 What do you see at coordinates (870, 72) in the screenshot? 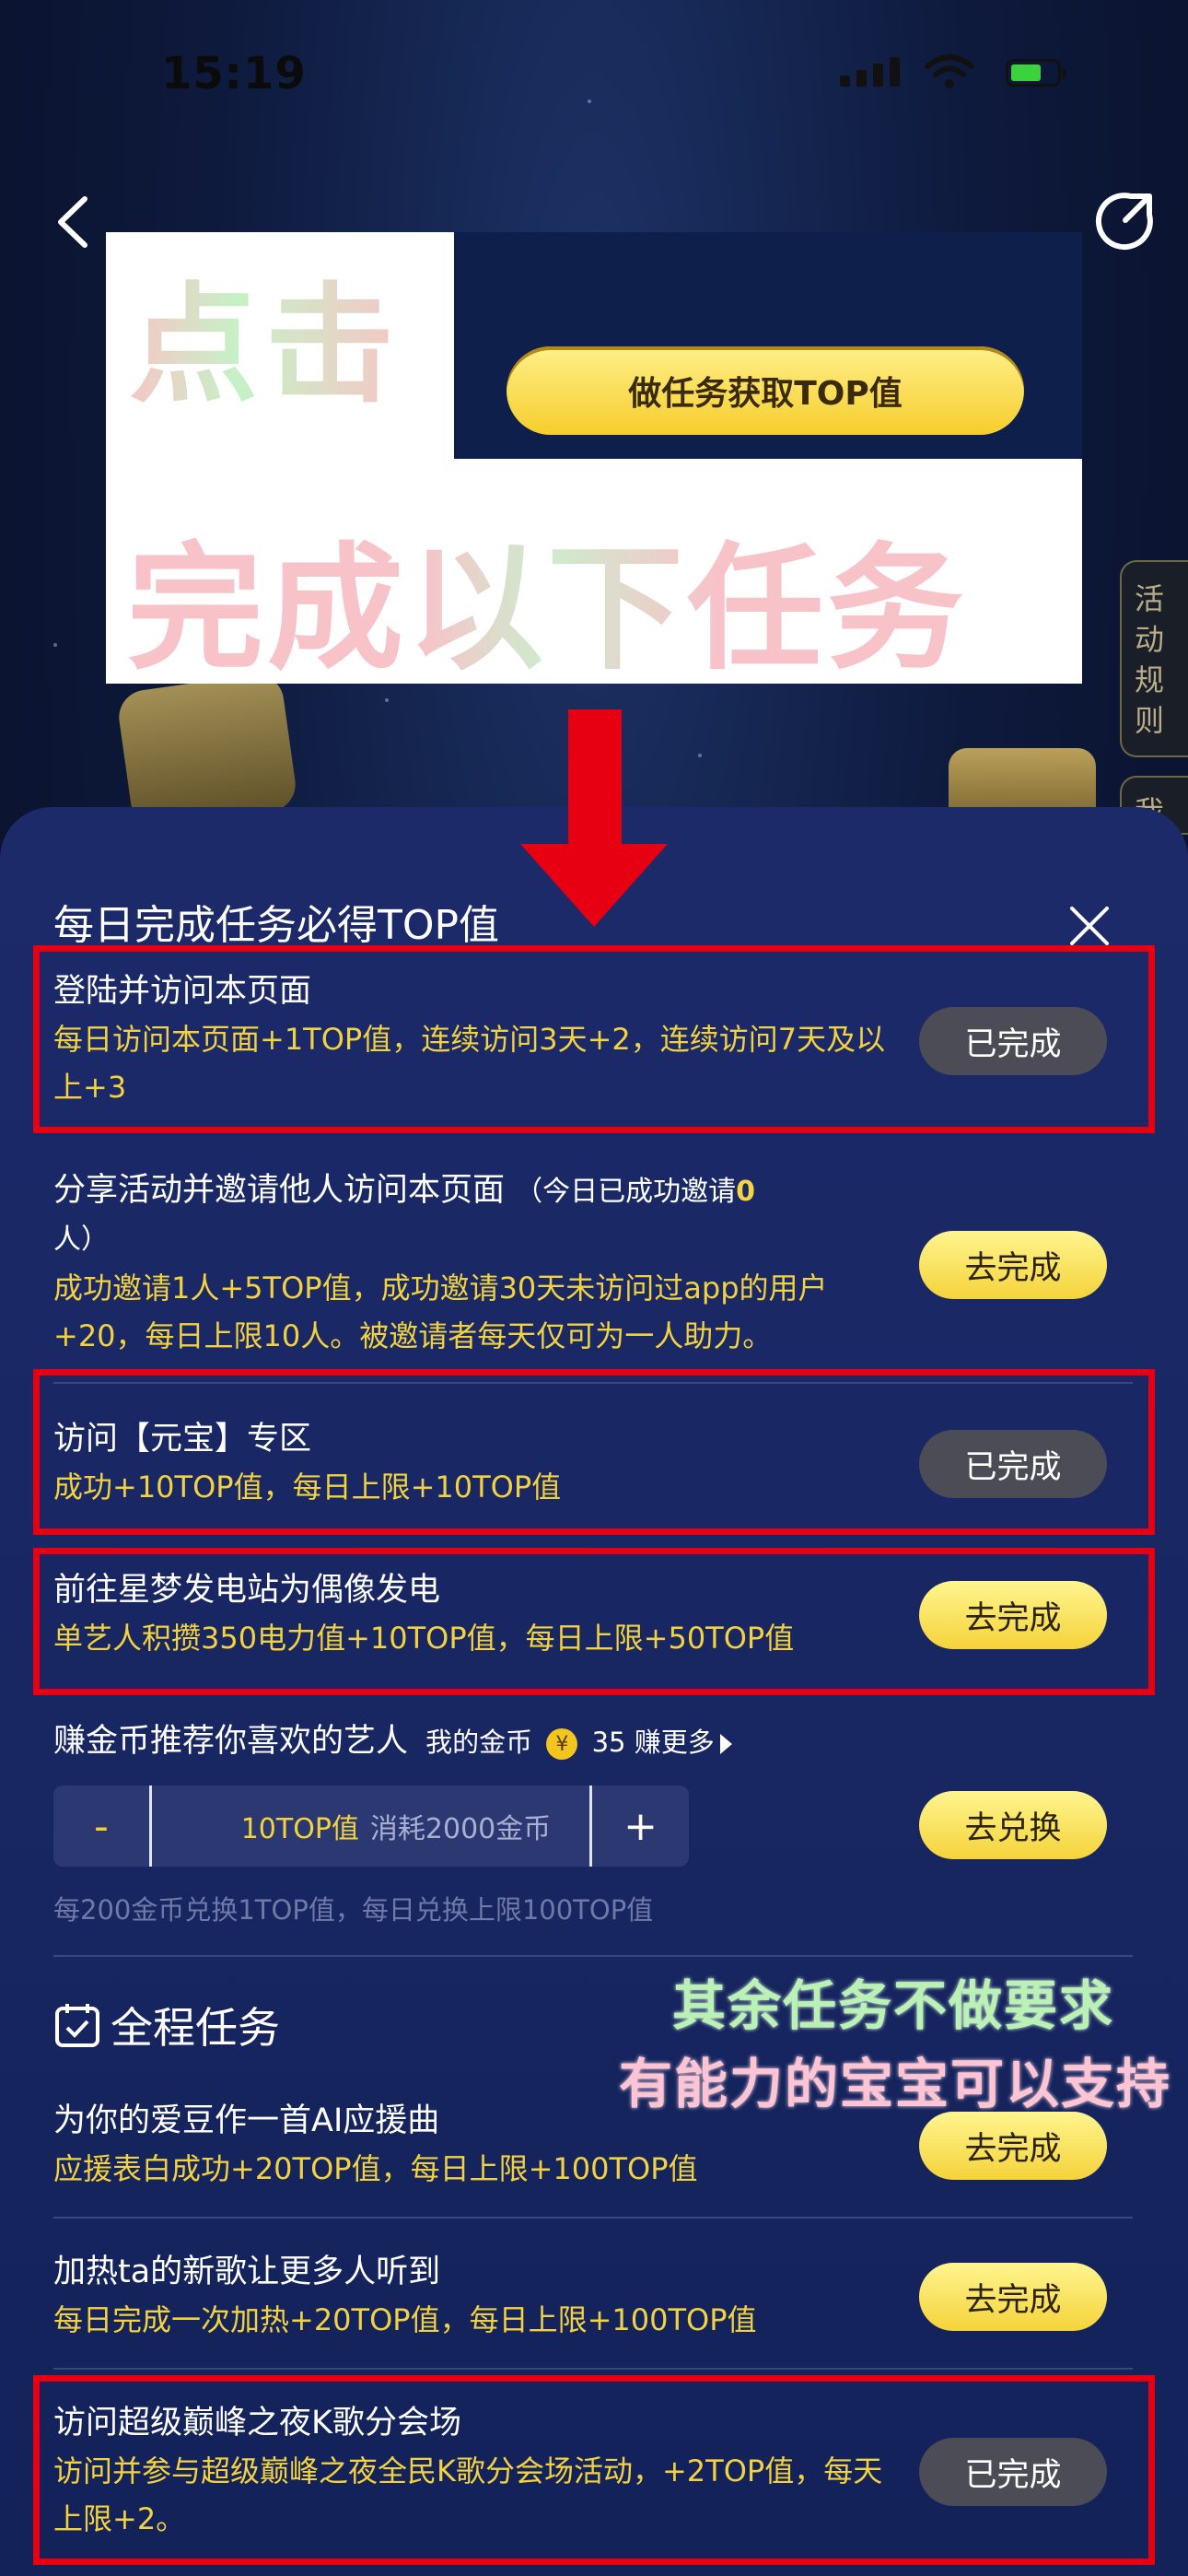
I see `cellular-signal-icon` at bounding box center [870, 72].